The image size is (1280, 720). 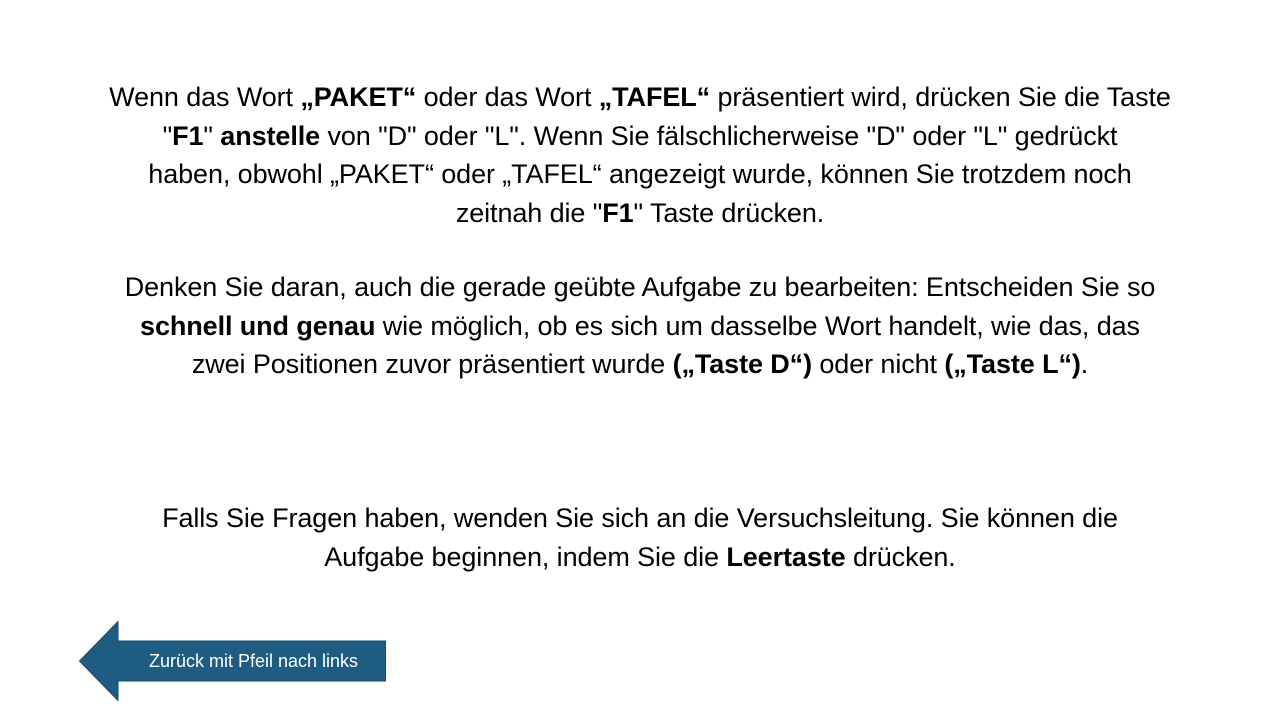 I want to click on text-segment: oder nicht, so click(x=878, y=364).